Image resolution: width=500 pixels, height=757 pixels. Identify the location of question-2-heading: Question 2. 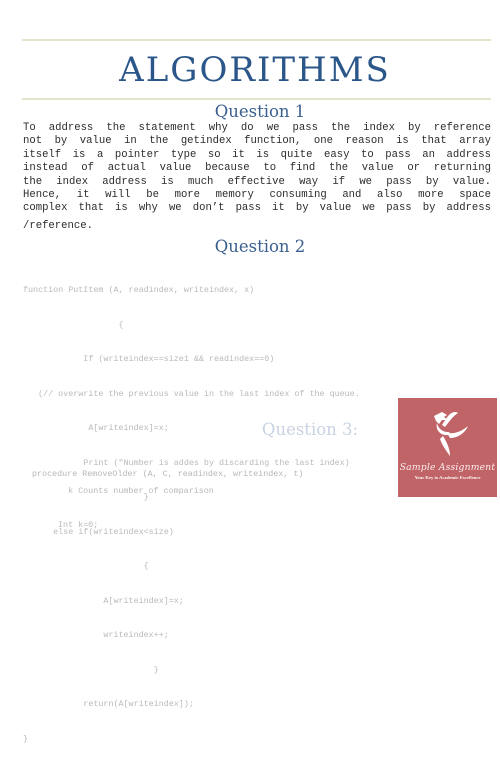
(260, 246).